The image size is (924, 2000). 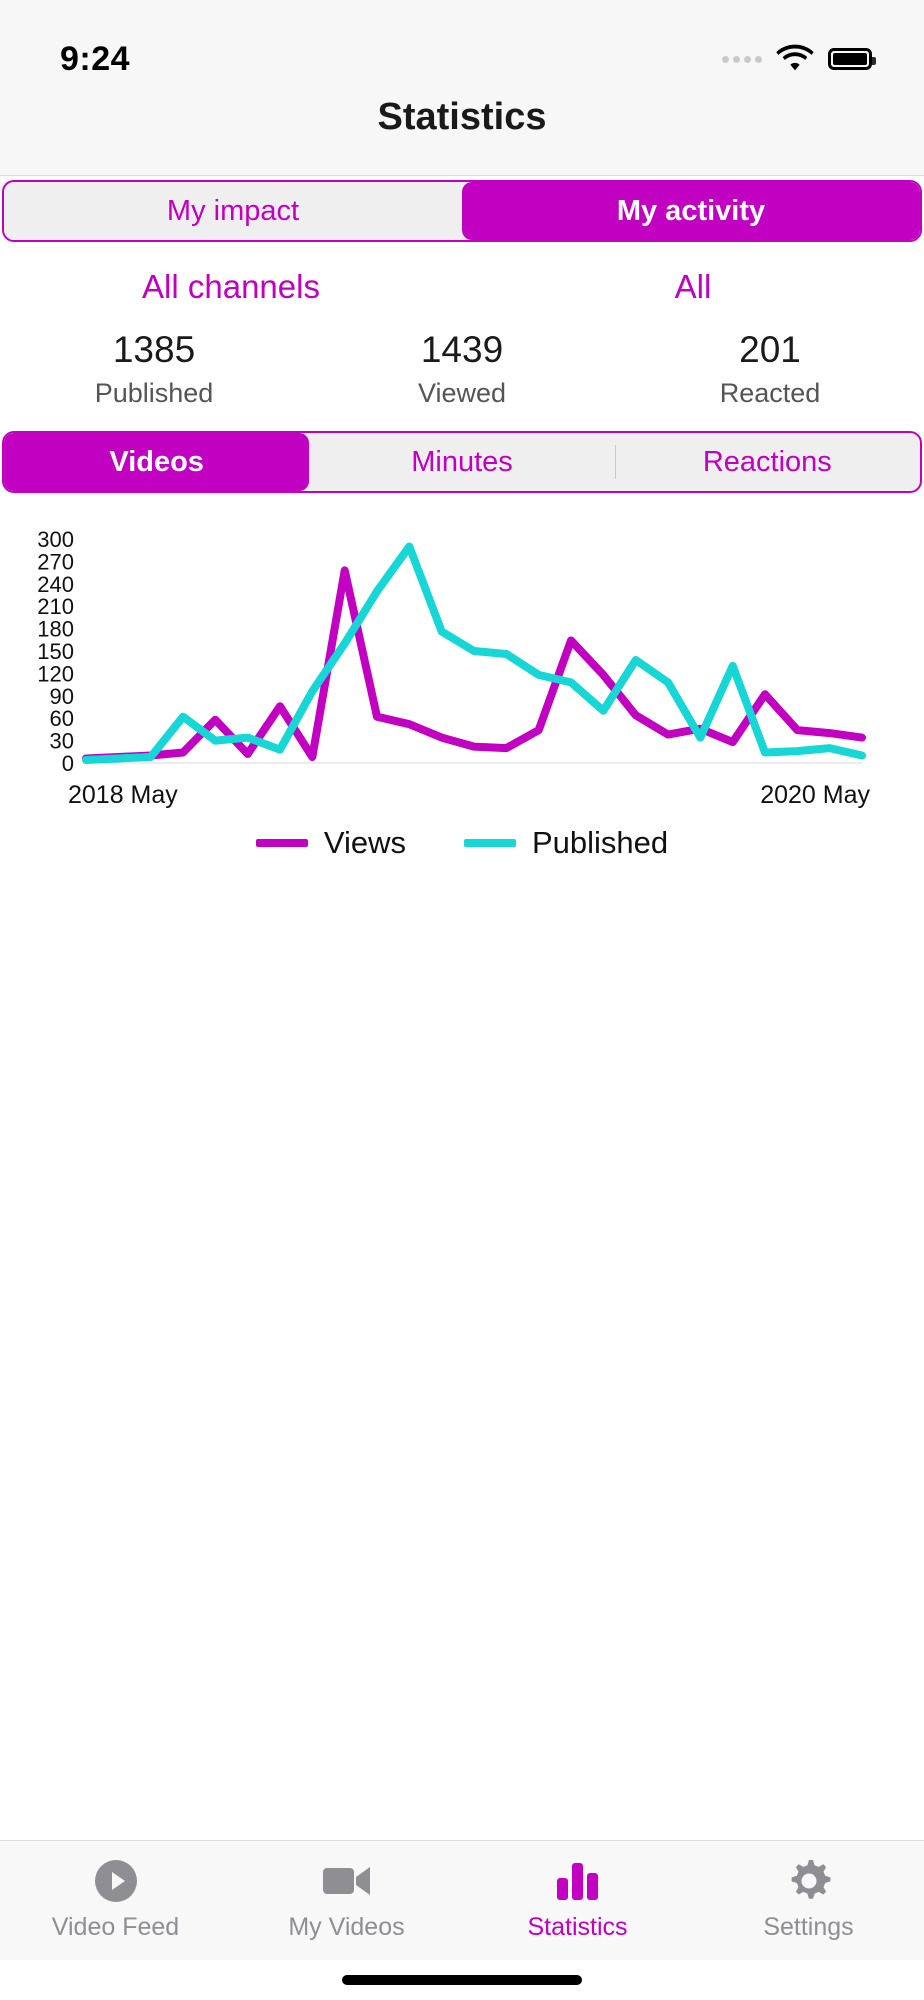 I want to click on stat-viewed: 1439 Viewed, so click(x=462, y=368).